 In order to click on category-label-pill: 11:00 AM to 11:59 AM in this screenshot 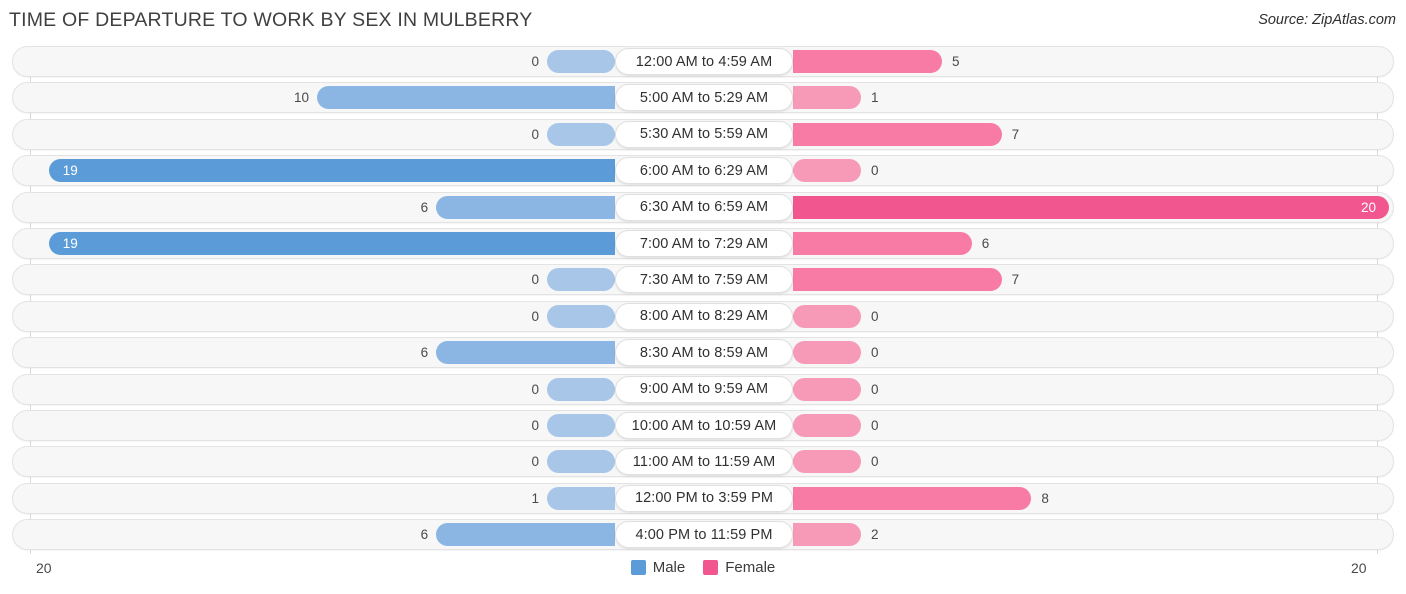, I will do `click(704, 462)`.